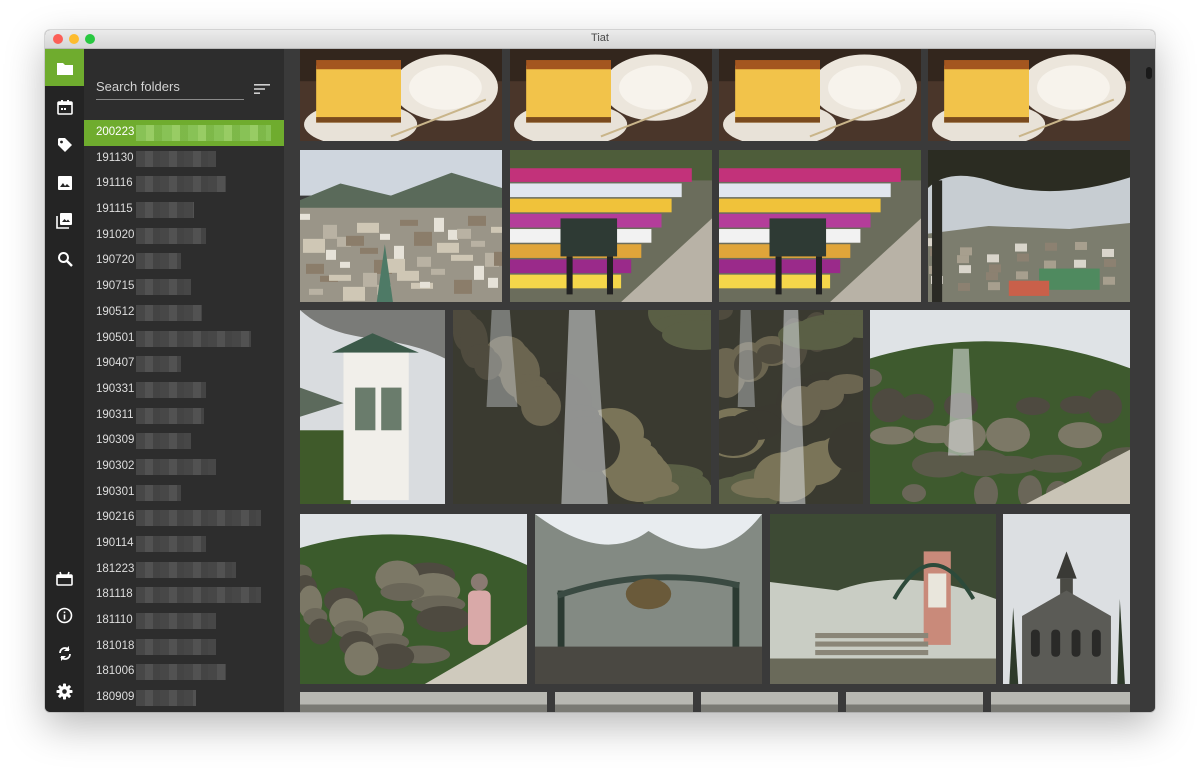 The height and width of the screenshot is (772, 1200). I want to click on folder-label: 190311, so click(115, 414).